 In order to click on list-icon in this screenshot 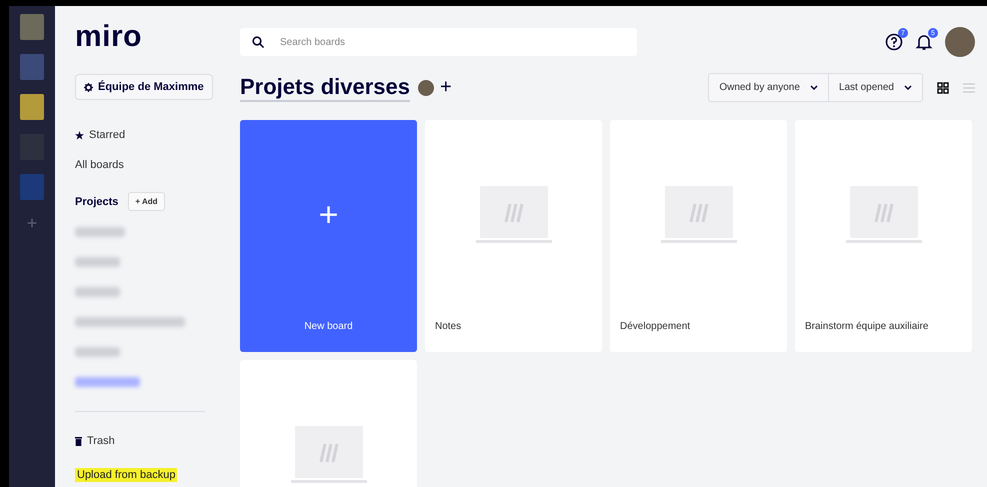, I will do `click(969, 87)`.